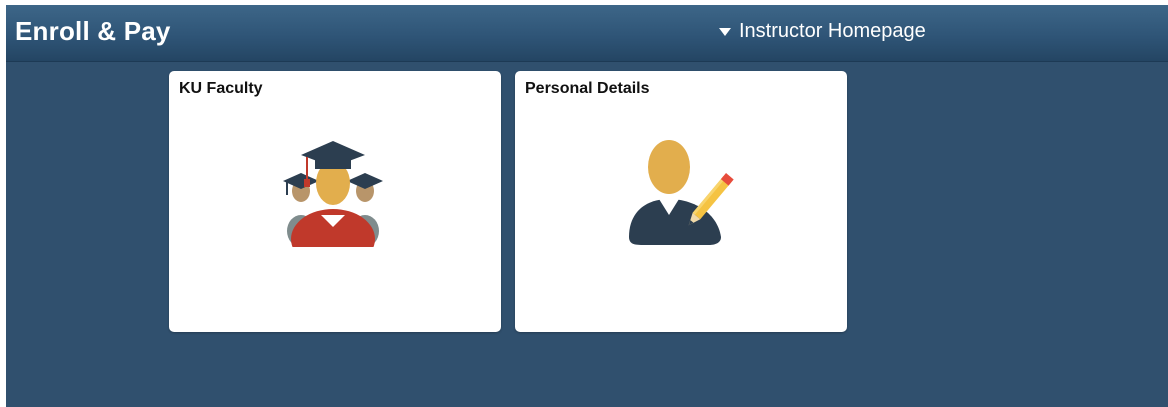 This screenshot has width=1168, height=407. I want to click on homepage-selector-label: Instructor Homepage, so click(832, 31).